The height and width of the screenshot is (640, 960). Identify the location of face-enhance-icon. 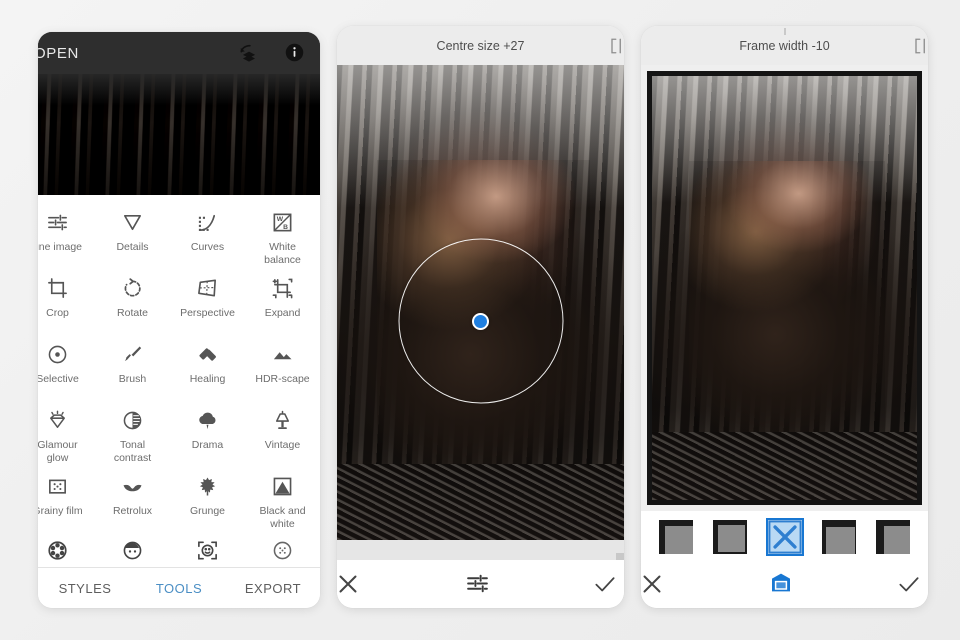
(207, 550).